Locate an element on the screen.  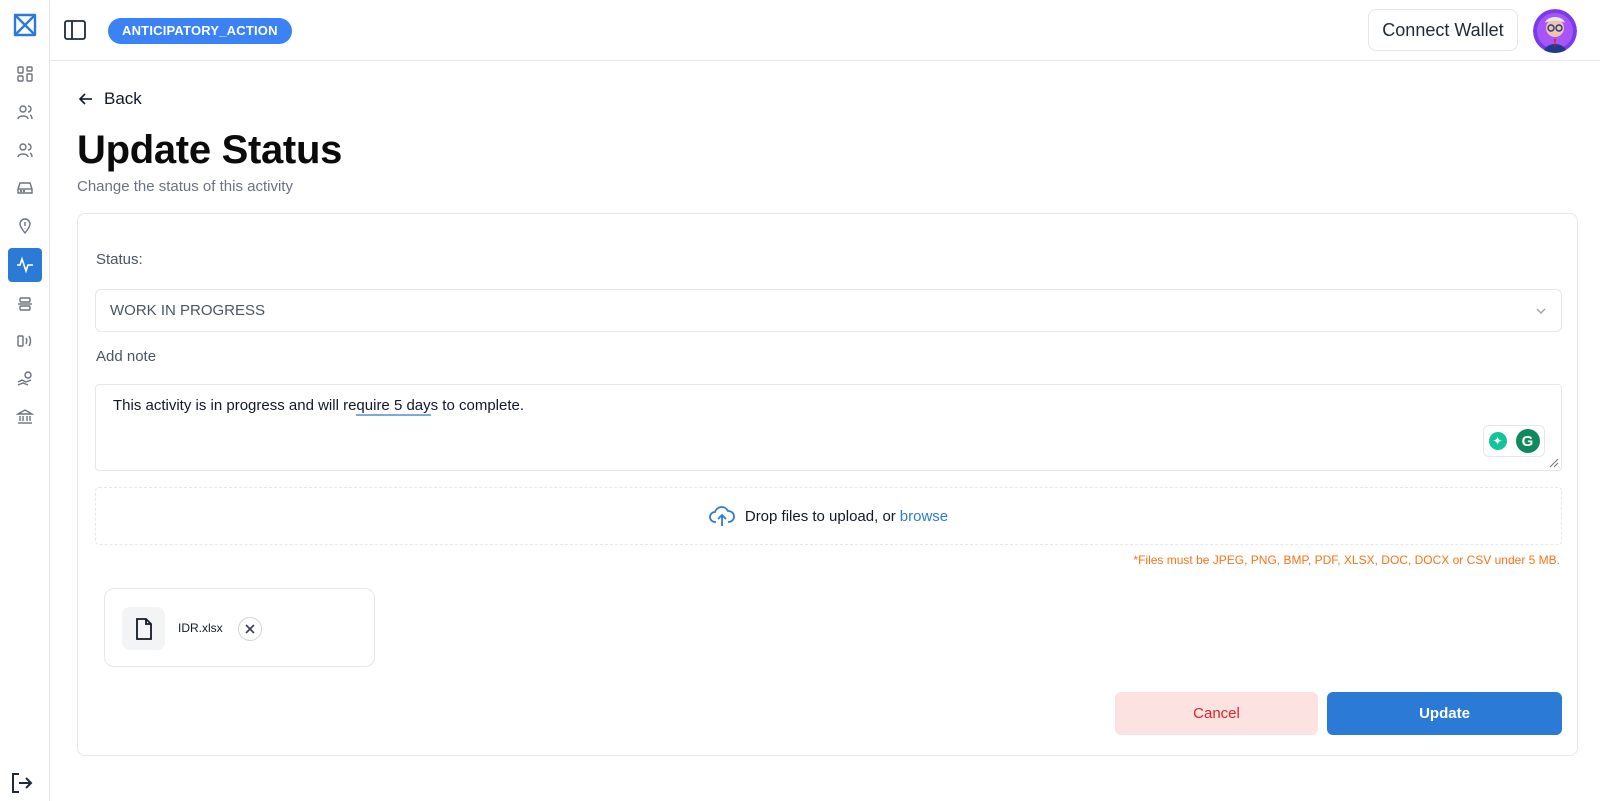
project-badge: ANTICIPATORY_ACTION is located at coordinates (200, 31).